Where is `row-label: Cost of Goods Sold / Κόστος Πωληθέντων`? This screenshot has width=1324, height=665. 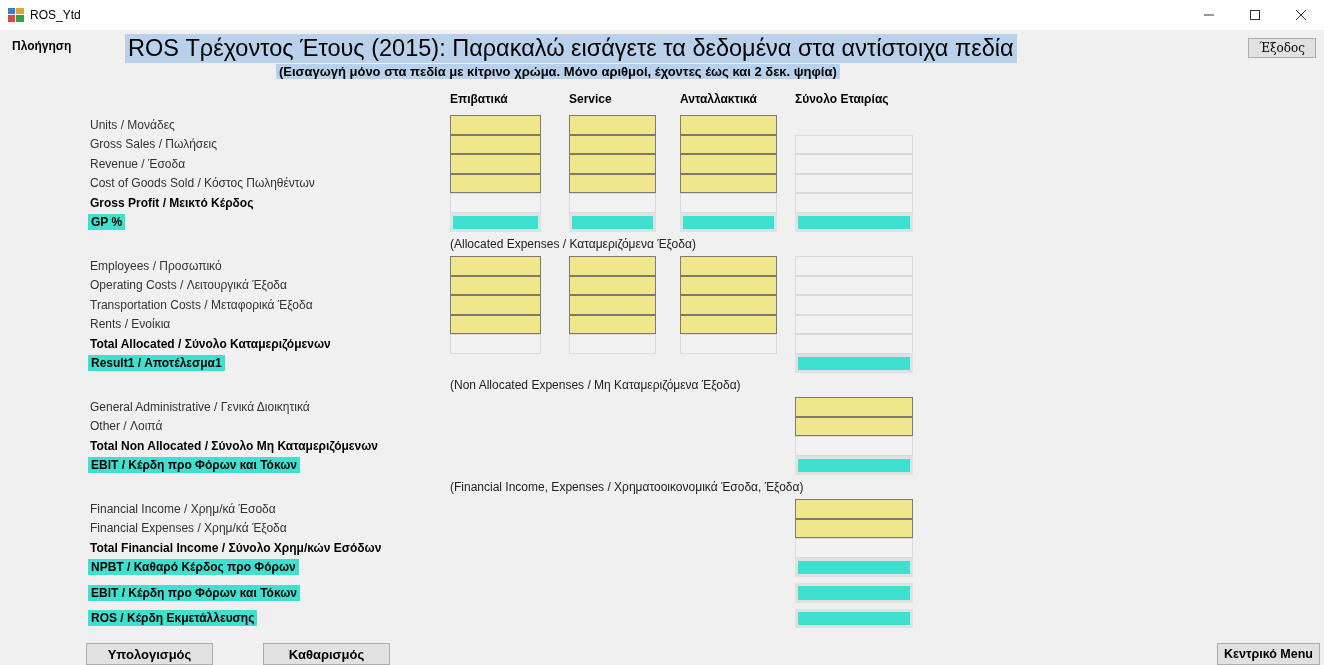 row-label: Cost of Goods Sold / Κόστος Πωληθέντων is located at coordinates (202, 183).